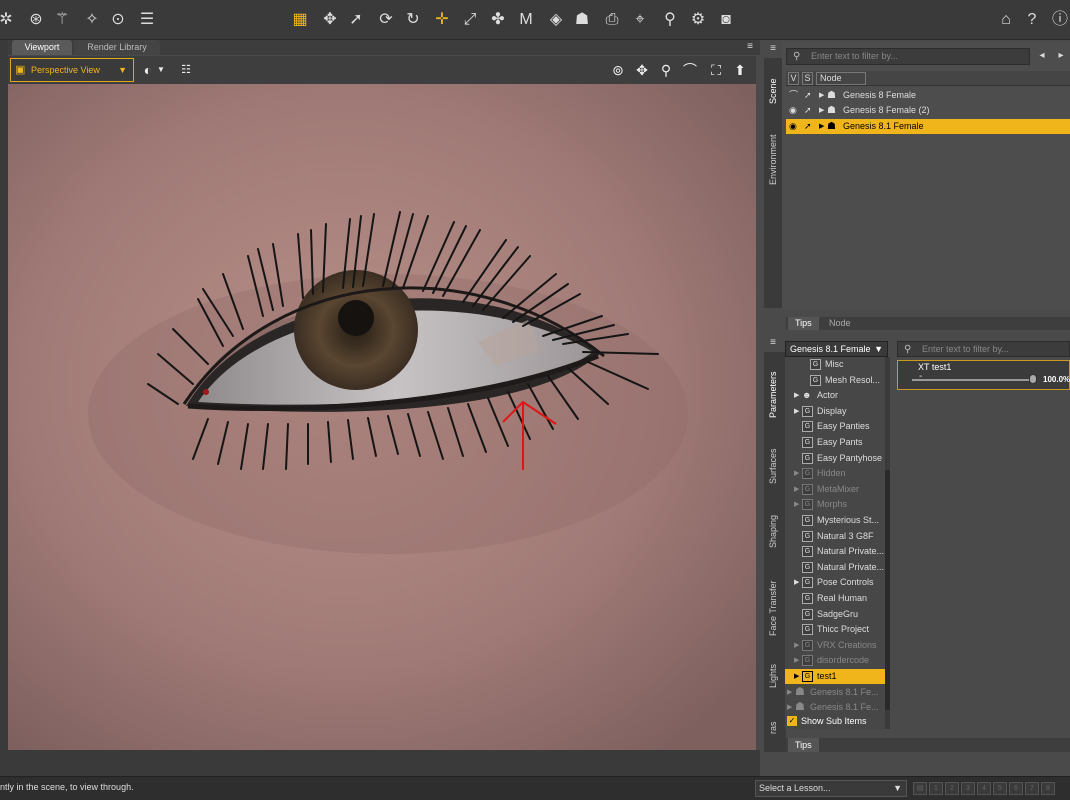 This screenshot has height=800, width=1070. I want to click on render-camera-icon: ◙, so click(726, 20).